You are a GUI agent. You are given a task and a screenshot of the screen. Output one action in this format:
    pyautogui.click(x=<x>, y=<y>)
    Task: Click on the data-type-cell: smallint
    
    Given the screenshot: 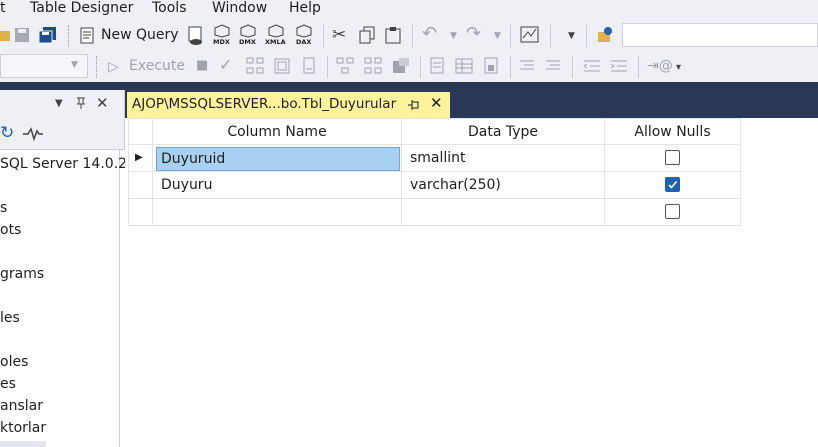 What is the action you would take?
    pyautogui.click(x=503, y=158)
    